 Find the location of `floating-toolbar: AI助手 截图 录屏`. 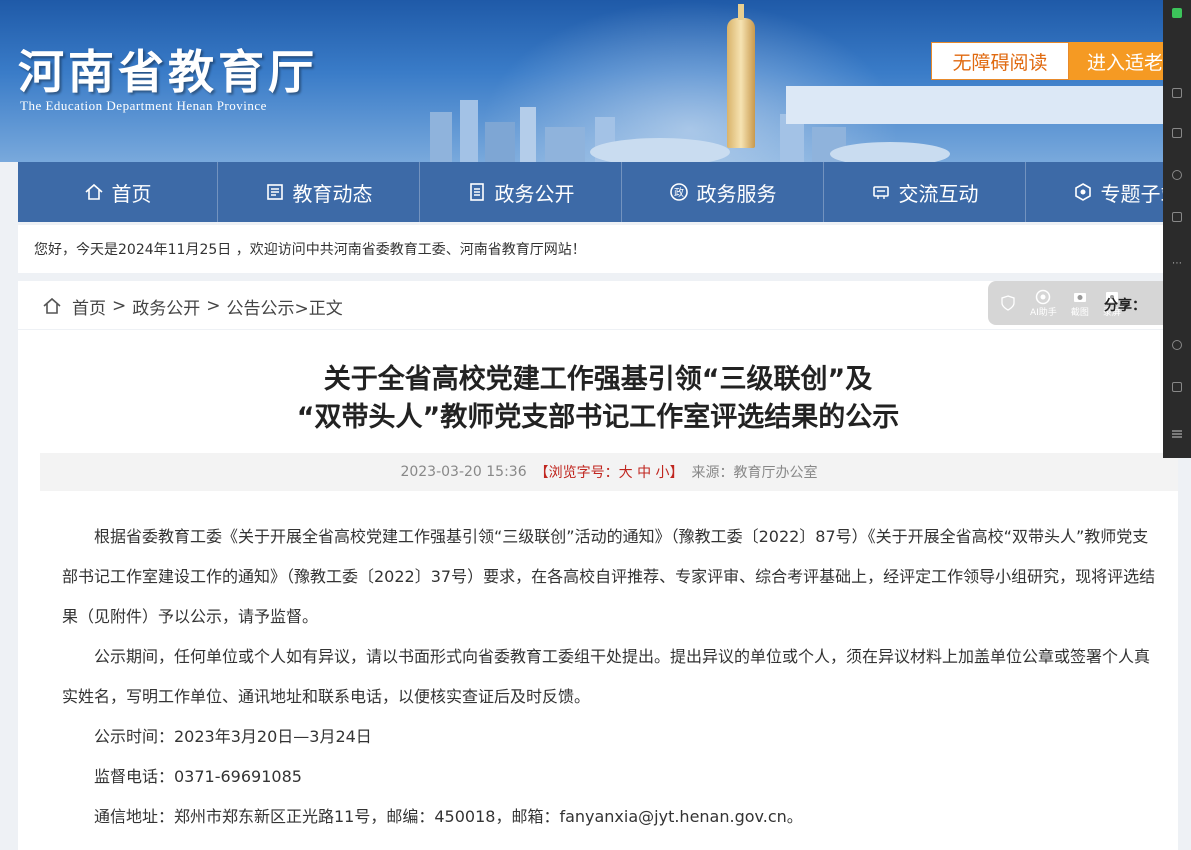

floating-toolbar: AI助手 截图 录屏 is located at coordinates (1083, 303).